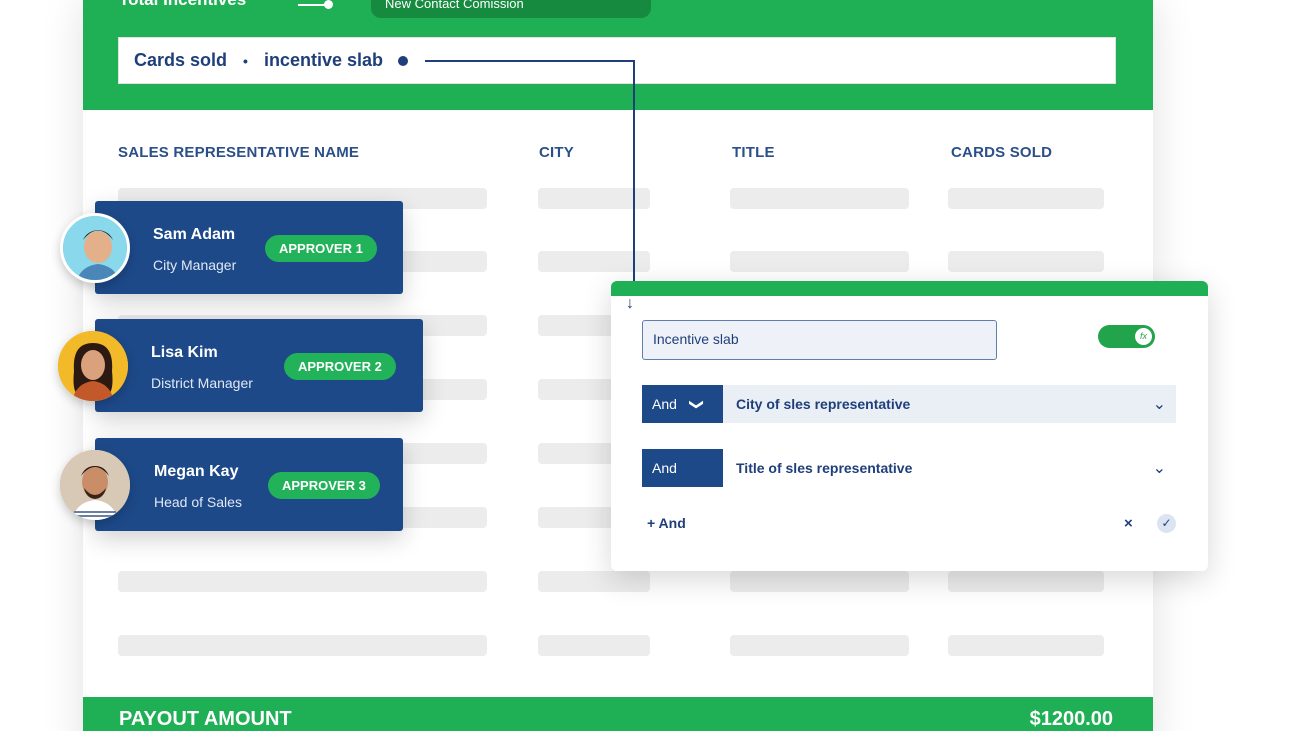 The image size is (1300, 731). What do you see at coordinates (340, 366) in the screenshot?
I see `approver-badge: APPROVER 2` at bounding box center [340, 366].